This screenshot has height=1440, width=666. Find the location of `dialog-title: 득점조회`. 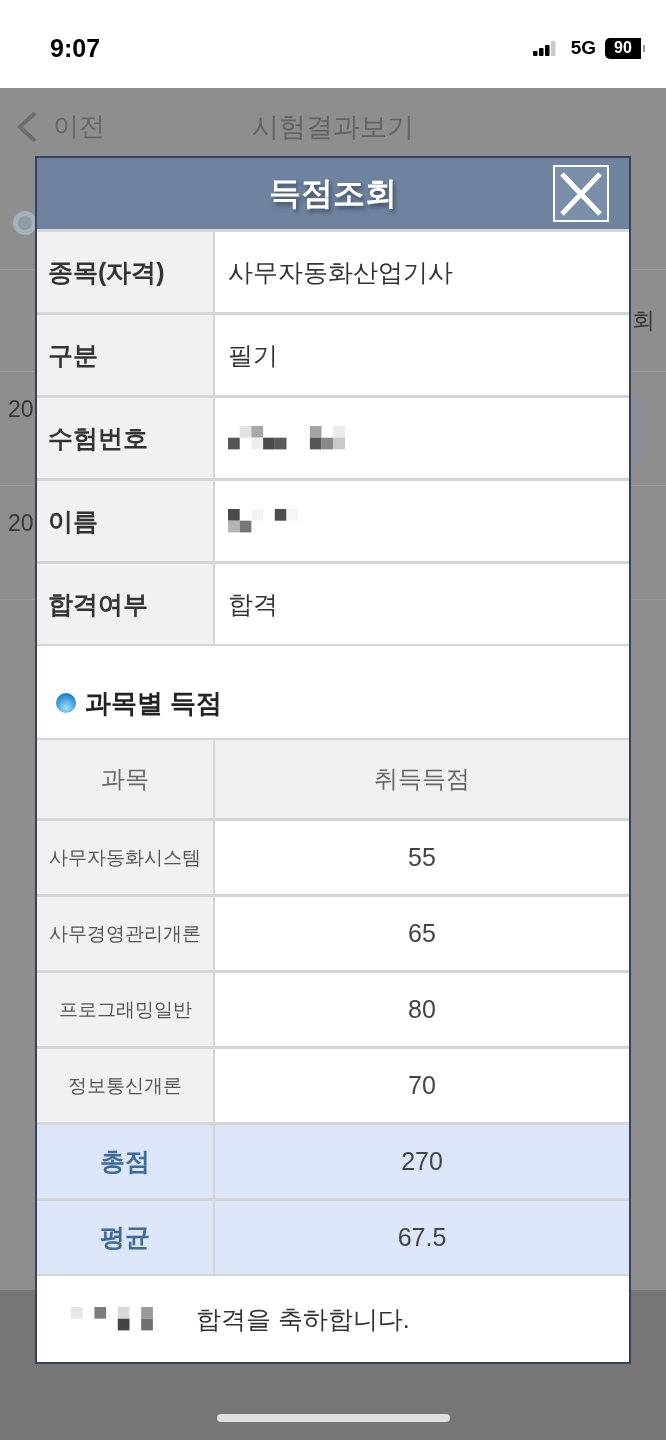

dialog-title: 득점조회 is located at coordinates (333, 193).